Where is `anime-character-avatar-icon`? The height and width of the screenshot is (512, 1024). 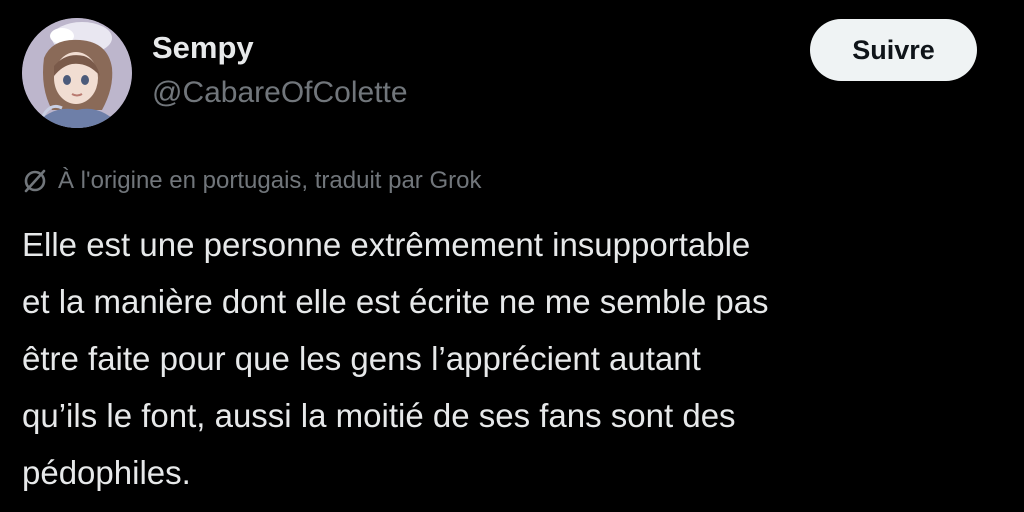 anime-character-avatar-icon is located at coordinates (77, 73).